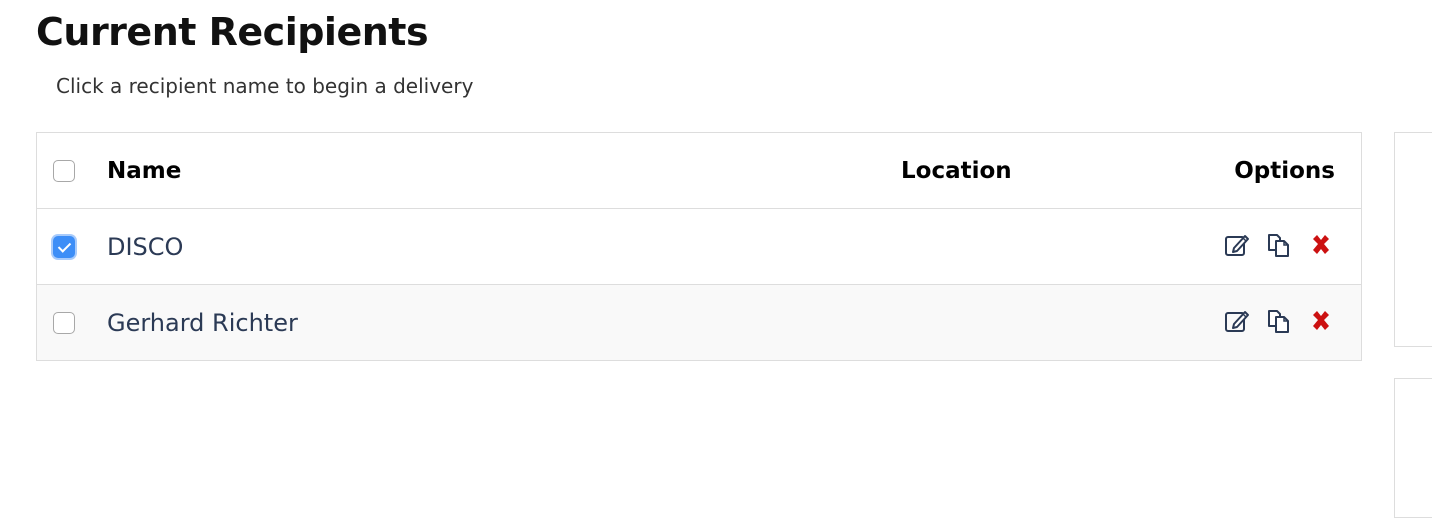 Image resolution: width=1432 pixels, height=518 pixels. What do you see at coordinates (1413, 448) in the screenshot?
I see `side-panel-bottom` at bounding box center [1413, 448].